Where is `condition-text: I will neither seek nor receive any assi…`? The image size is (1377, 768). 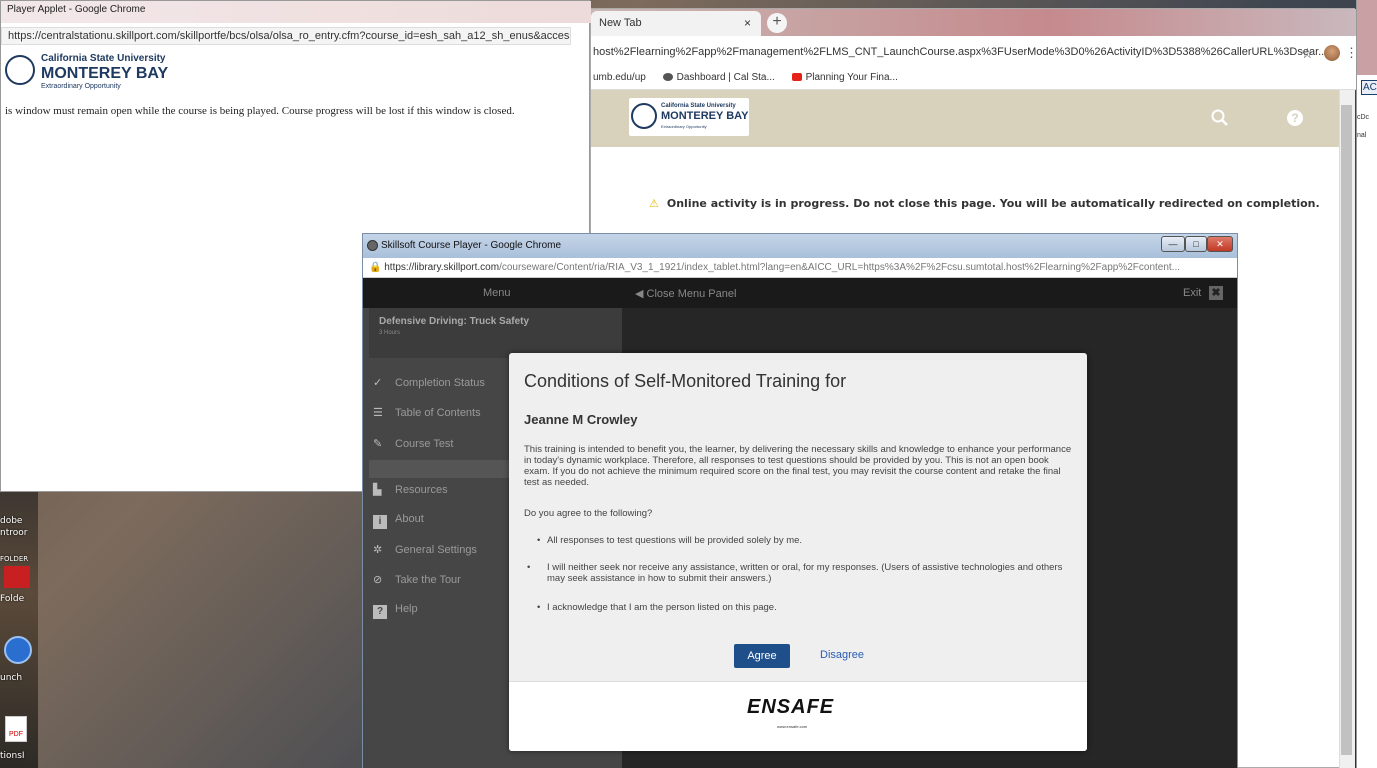 condition-text: I will neither seek nor receive any assi… is located at coordinates (805, 573).